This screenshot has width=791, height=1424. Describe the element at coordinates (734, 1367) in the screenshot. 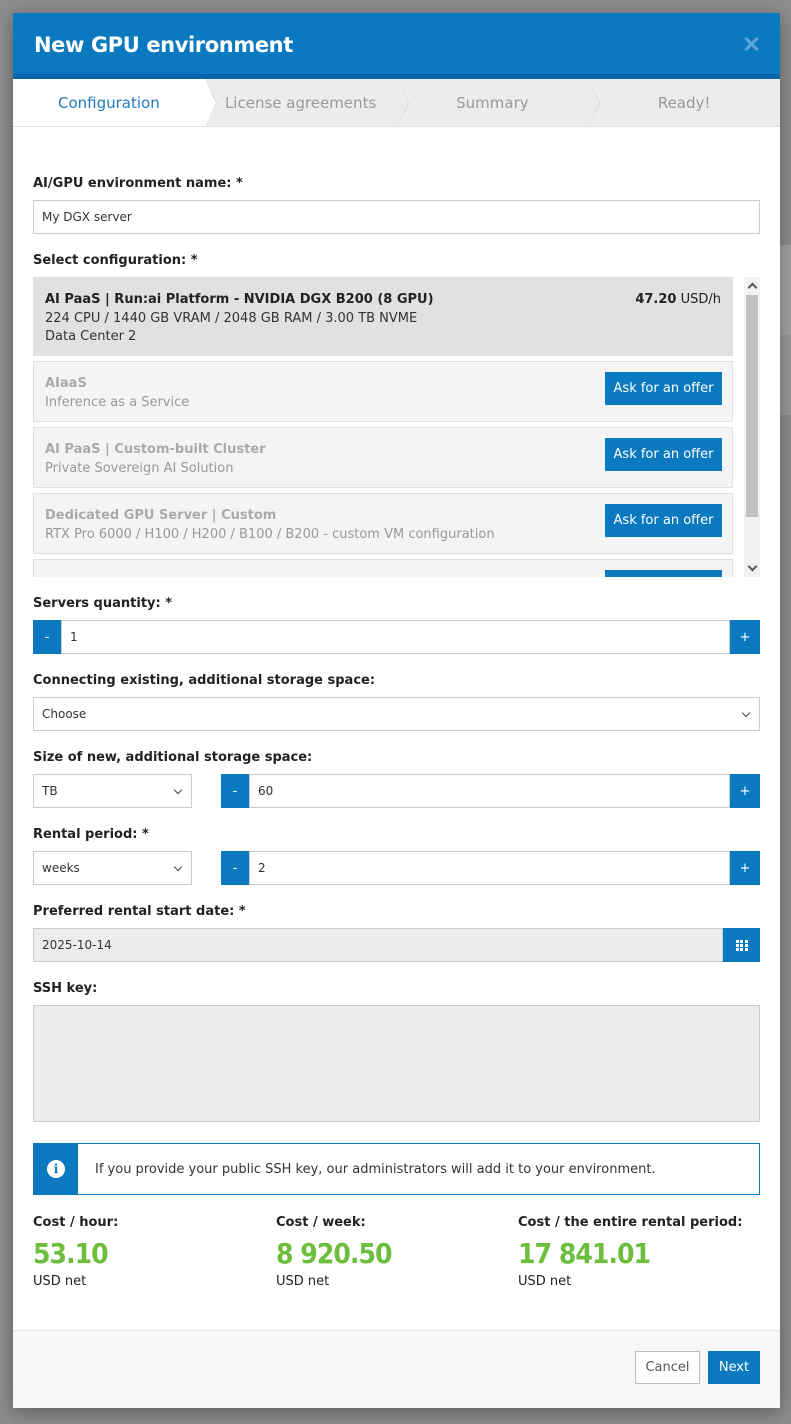

I see `next-button: Next` at that location.